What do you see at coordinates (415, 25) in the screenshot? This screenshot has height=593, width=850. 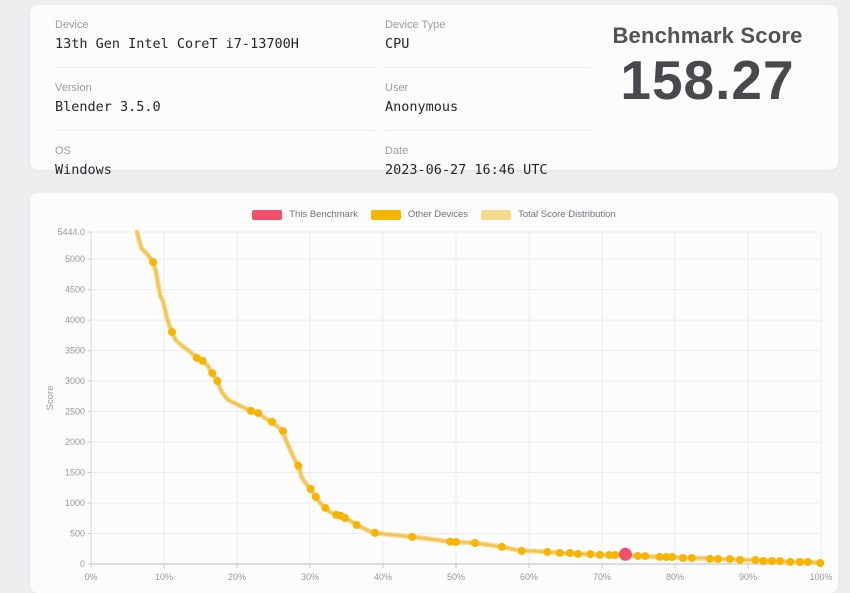 I see `device-type-label: Device Type` at bounding box center [415, 25].